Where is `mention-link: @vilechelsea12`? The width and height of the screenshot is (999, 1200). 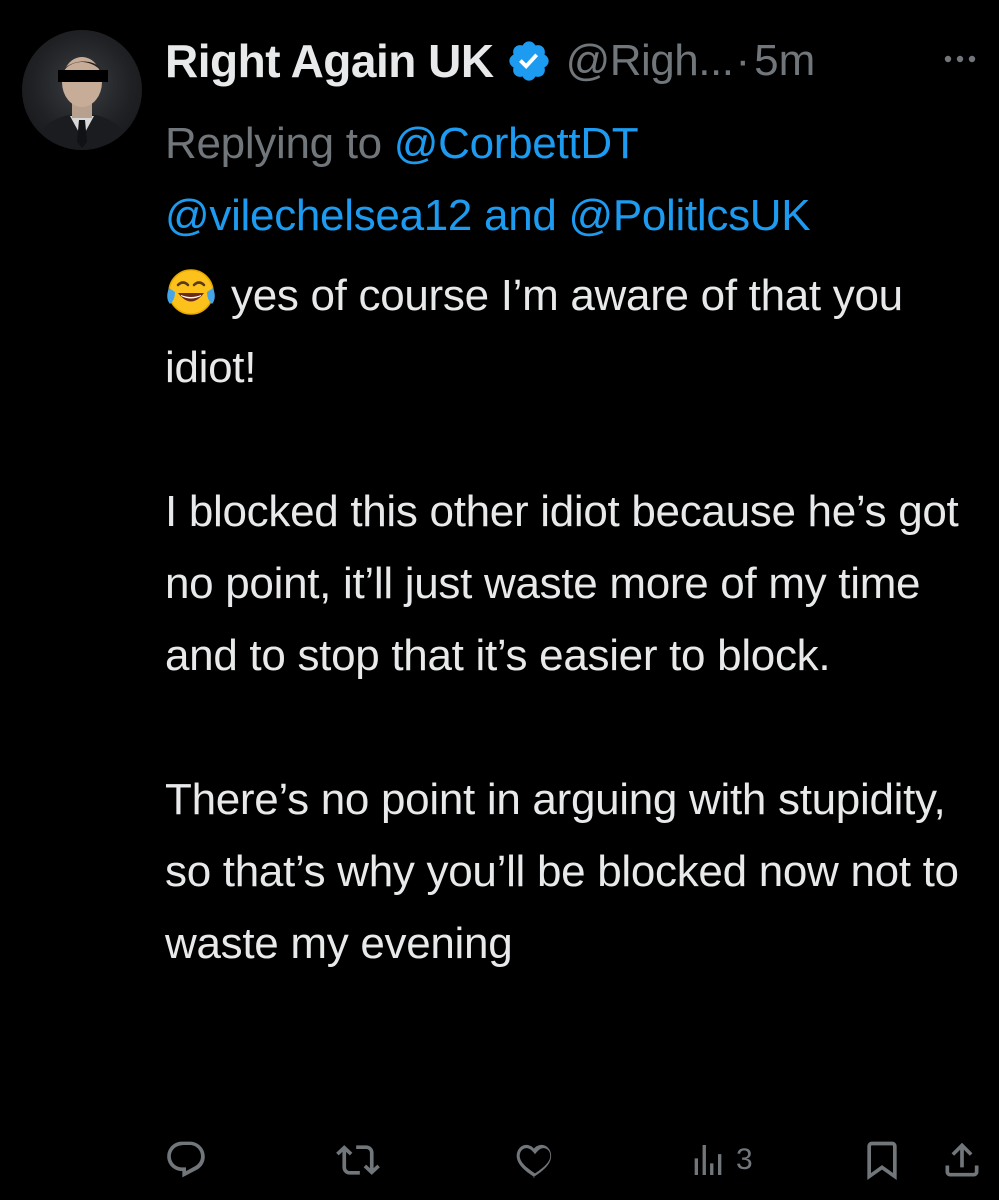 mention-link: @vilechelsea12 is located at coordinates (318, 215).